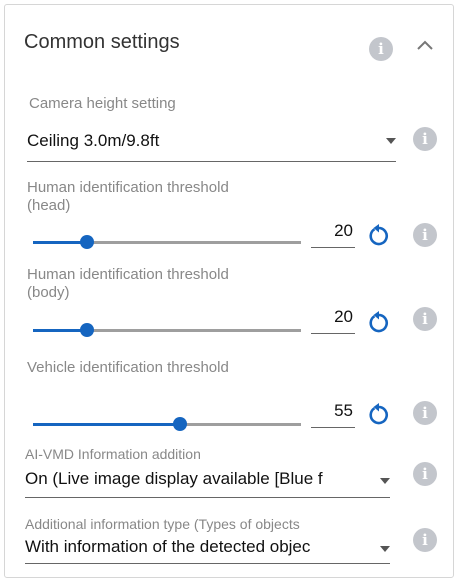  I want to click on camera-height-label: Camera height setting, so click(102, 103).